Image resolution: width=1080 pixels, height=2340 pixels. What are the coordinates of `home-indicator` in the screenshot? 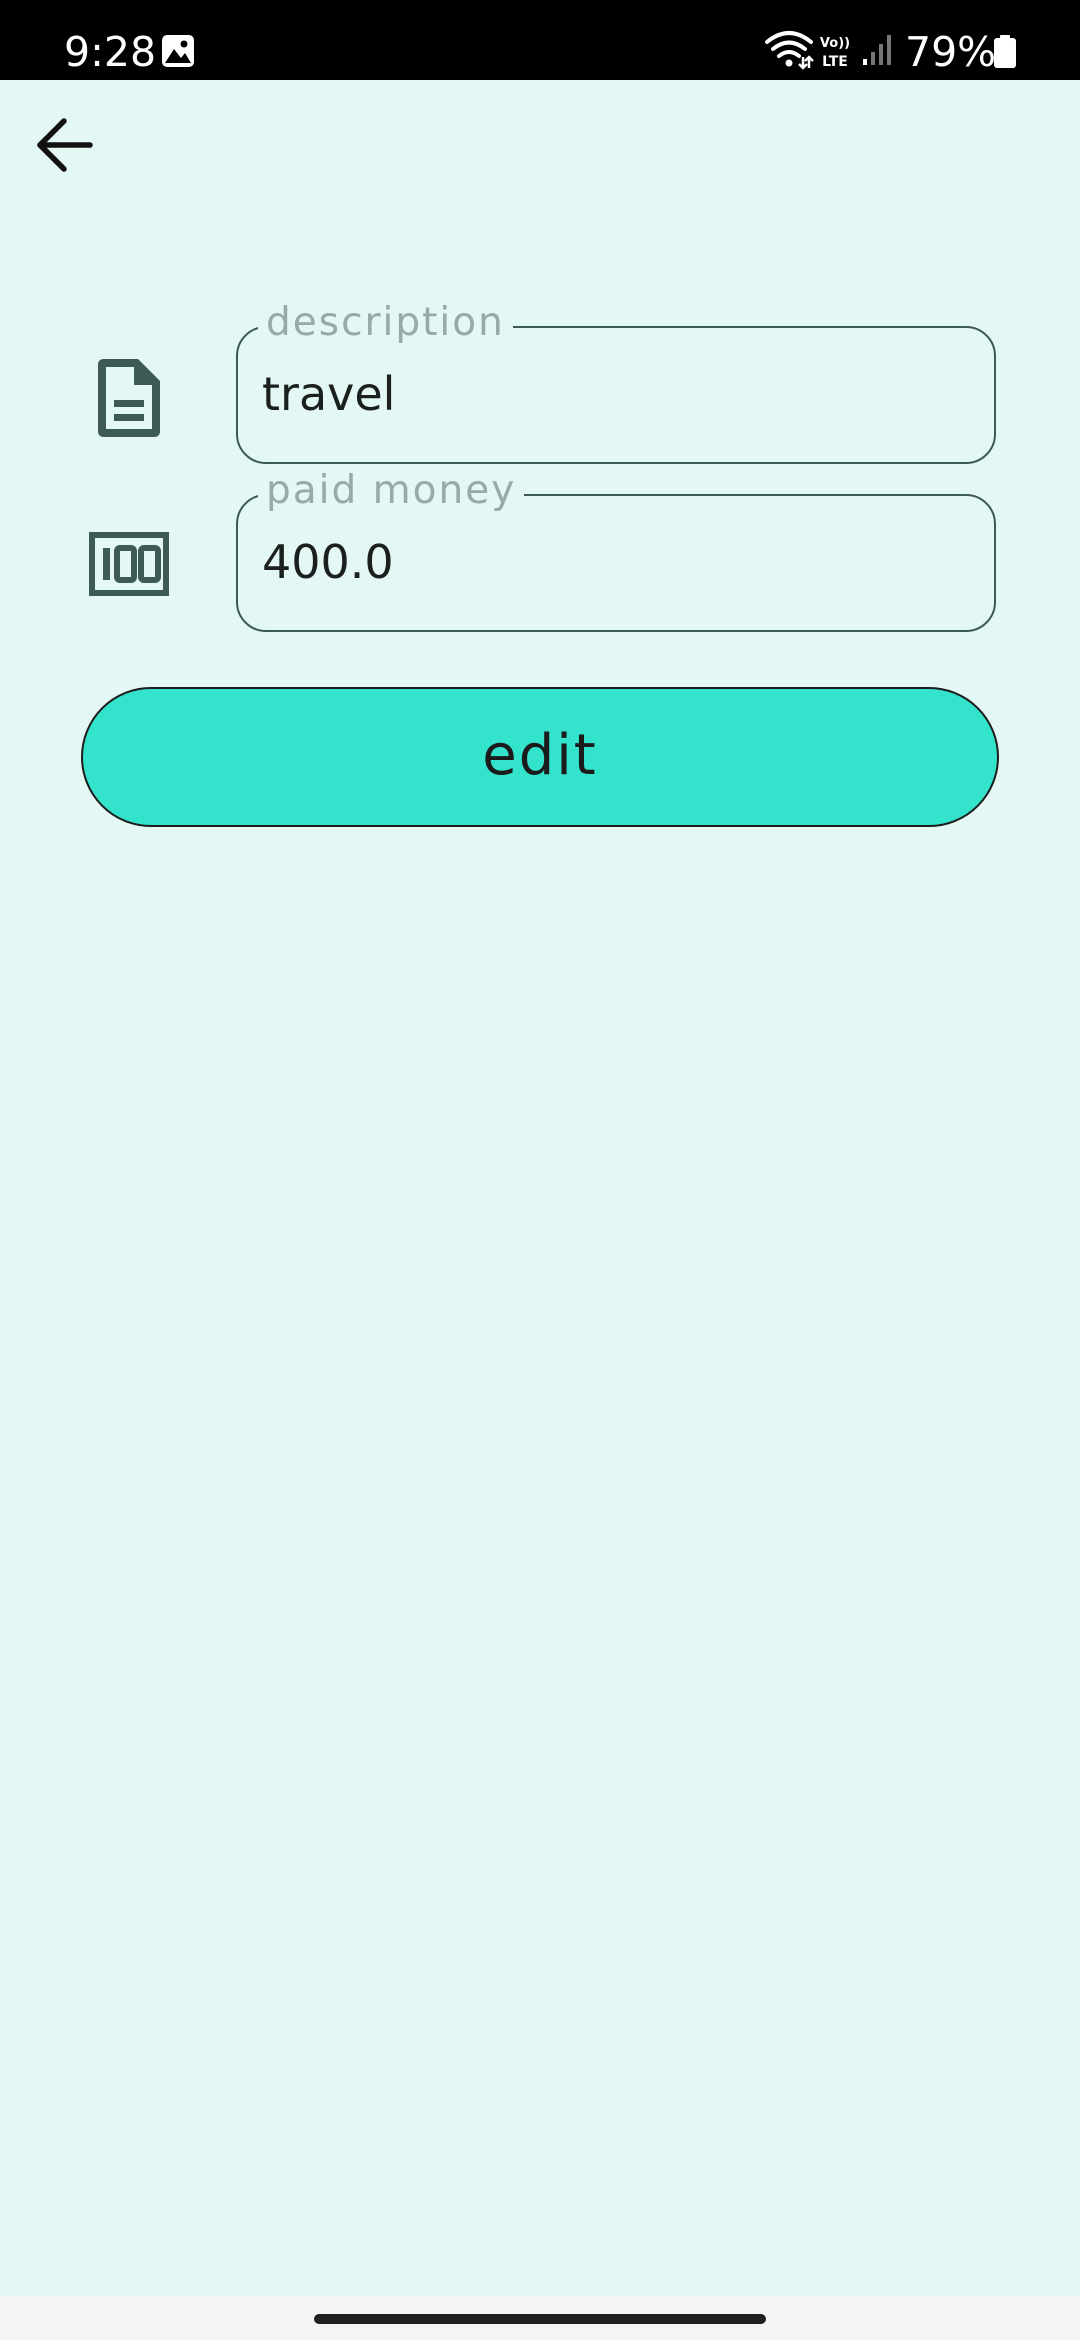 It's located at (540, 2319).